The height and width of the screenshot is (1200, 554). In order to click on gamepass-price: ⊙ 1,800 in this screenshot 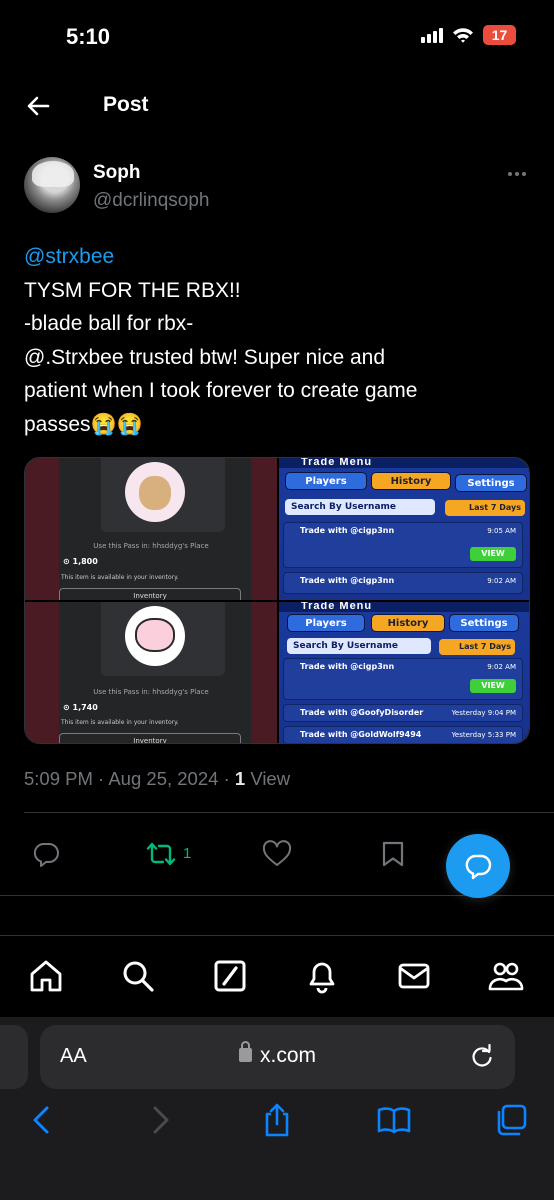, I will do `click(80, 561)`.